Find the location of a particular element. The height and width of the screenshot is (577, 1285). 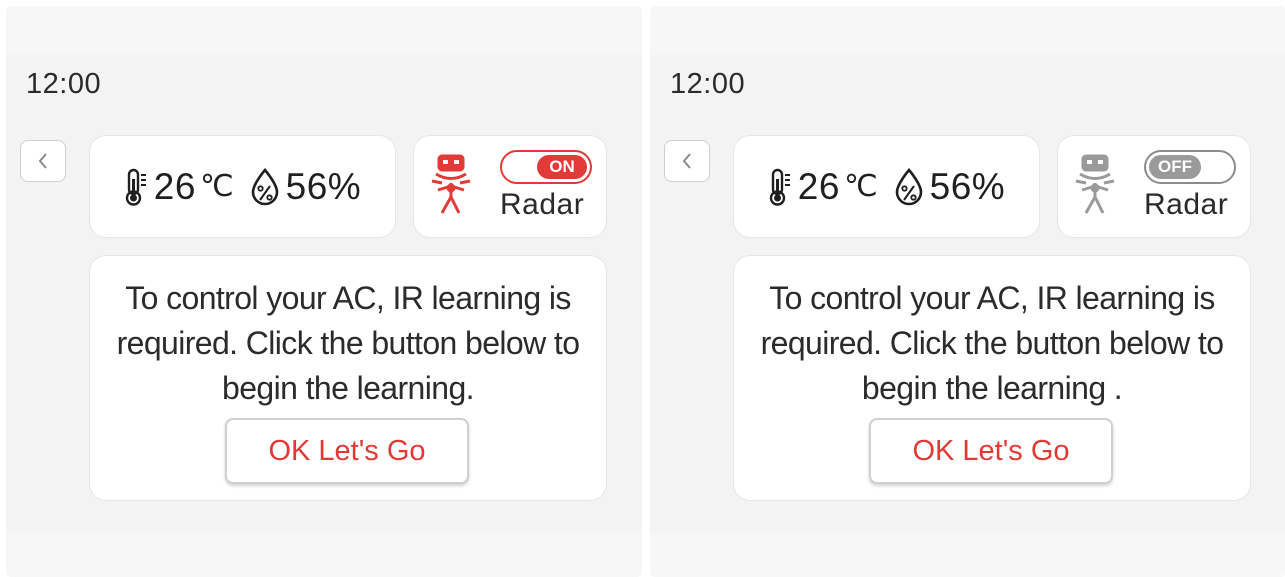

radar-toggle: ON is located at coordinates (546, 167).